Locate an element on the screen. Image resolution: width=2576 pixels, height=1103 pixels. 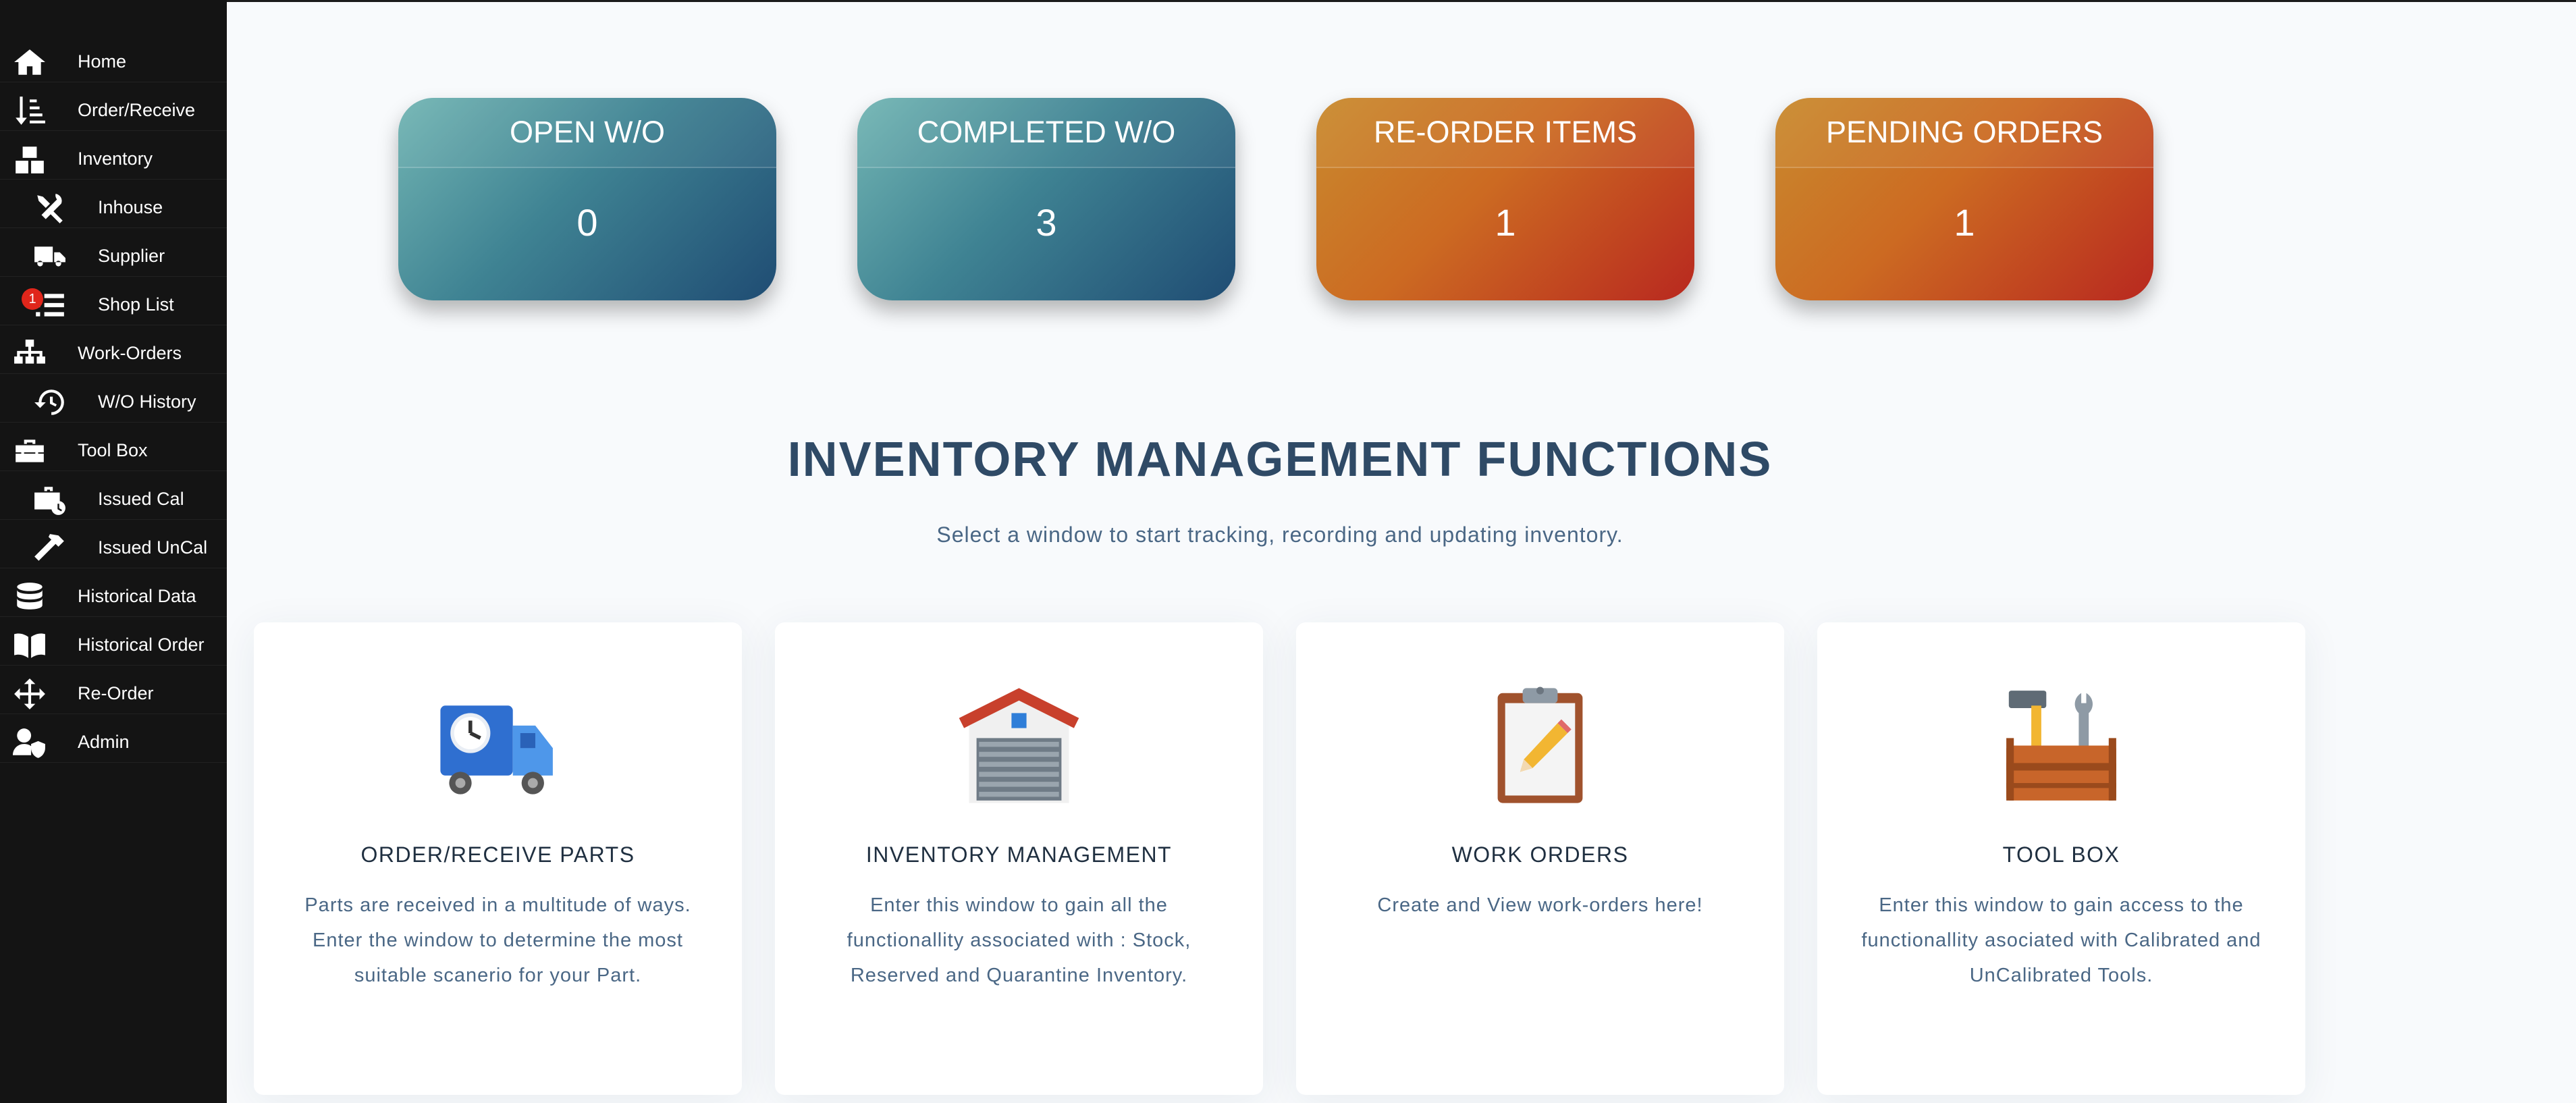
section-title: INVENTORY MANAGEMENT FUNCTIONS is located at coordinates (1280, 460).